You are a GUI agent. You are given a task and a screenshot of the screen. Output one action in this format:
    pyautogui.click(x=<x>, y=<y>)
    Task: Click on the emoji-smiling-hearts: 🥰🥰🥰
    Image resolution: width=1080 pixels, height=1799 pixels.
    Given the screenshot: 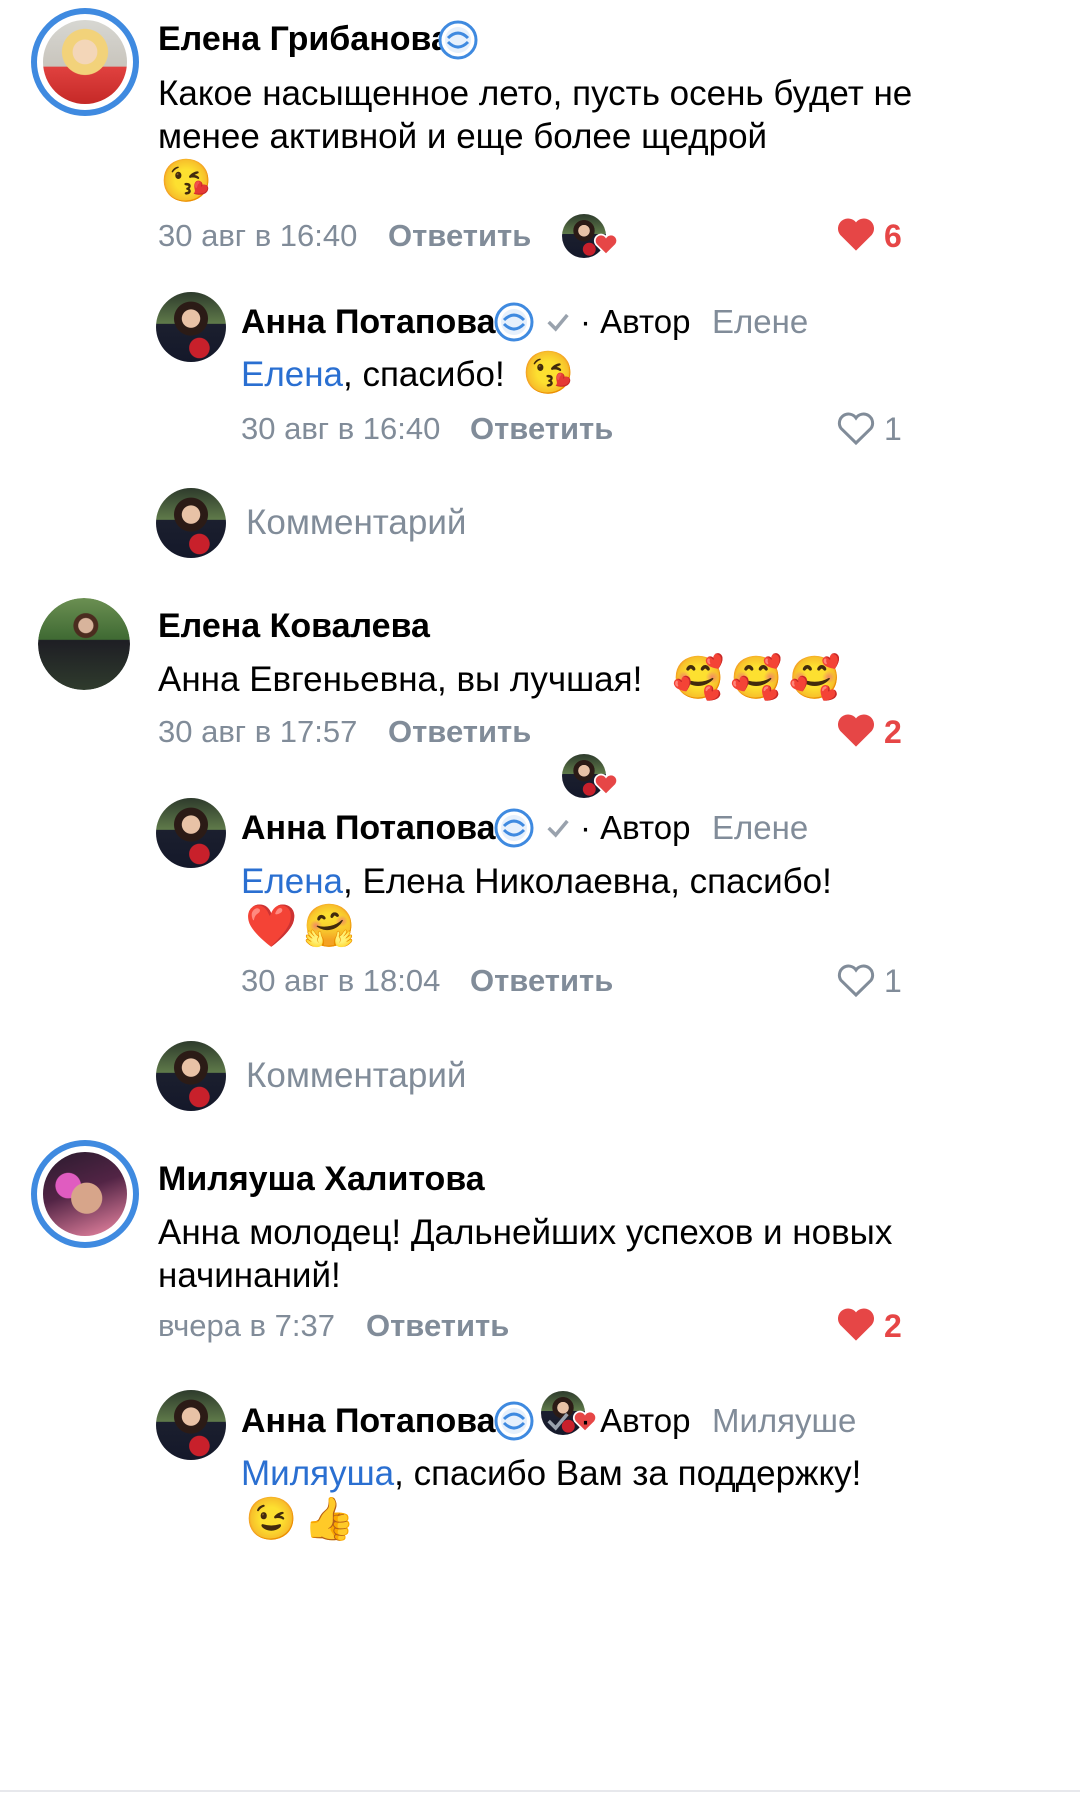 What is the action you would take?
    pyautogui.click(x=759, y=677)
    